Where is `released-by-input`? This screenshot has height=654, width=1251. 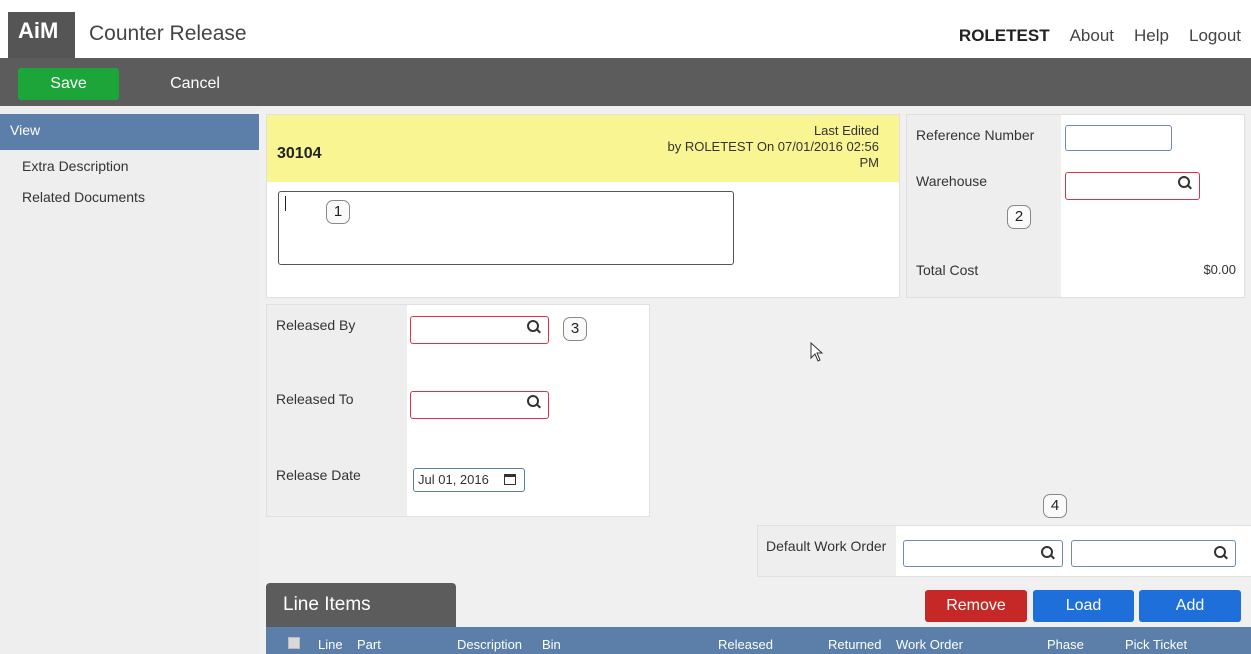
released-by-input is located at coordinates (479, 330).